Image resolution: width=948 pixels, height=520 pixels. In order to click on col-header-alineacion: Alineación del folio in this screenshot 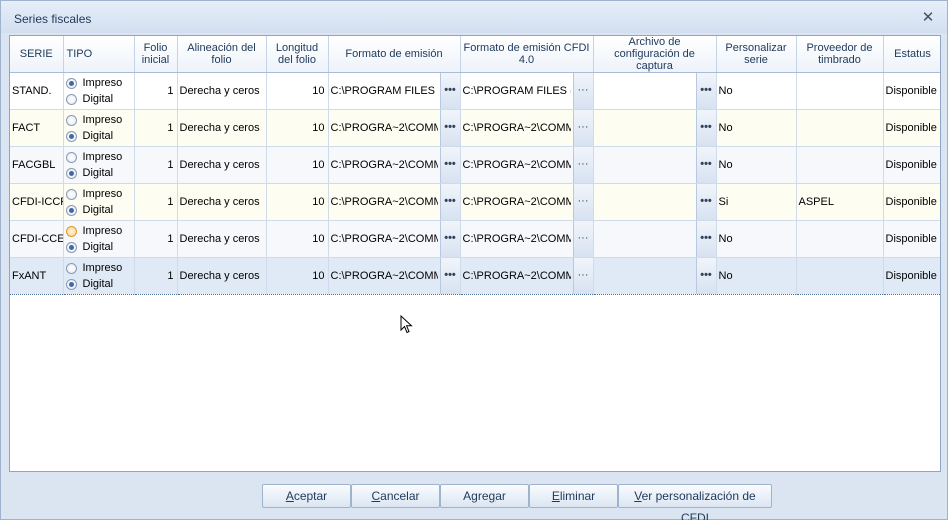, I will do `click(222, 54)`.